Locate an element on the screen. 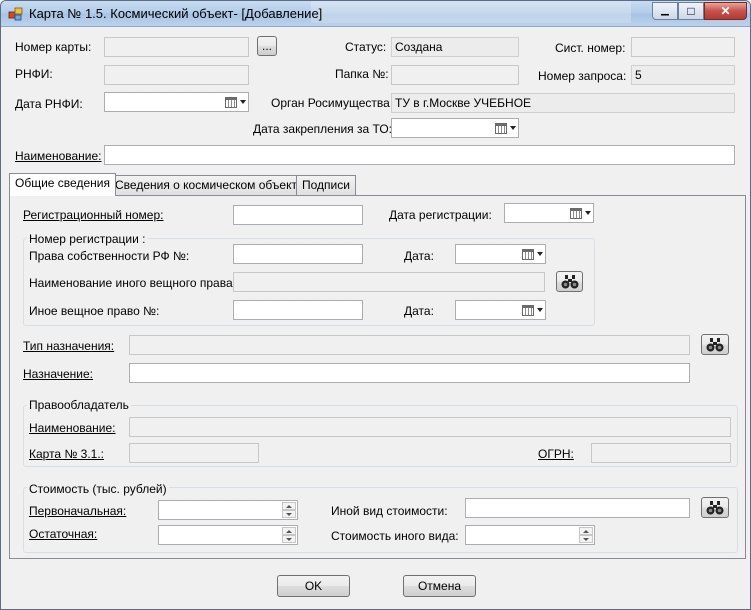 The image size is (751, 610). tab-space-object: Сведения о космическом объекте is located at coordinates (209, 185).